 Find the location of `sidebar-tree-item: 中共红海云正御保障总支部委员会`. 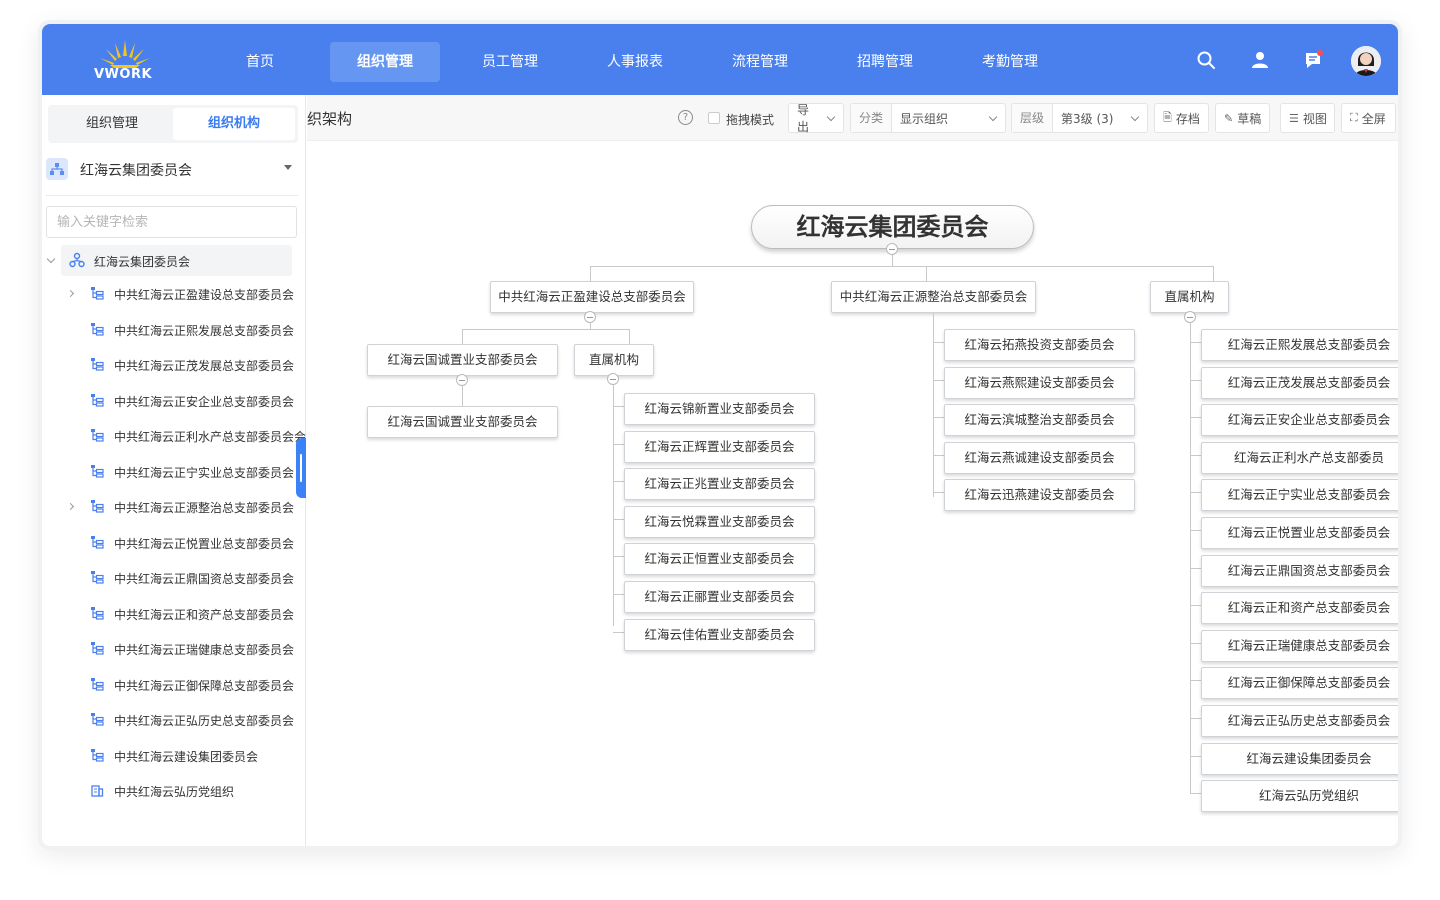

sidebar-tree-item: 中共红海云正御保障总支部委员会 is located at coordinates (174, 686).